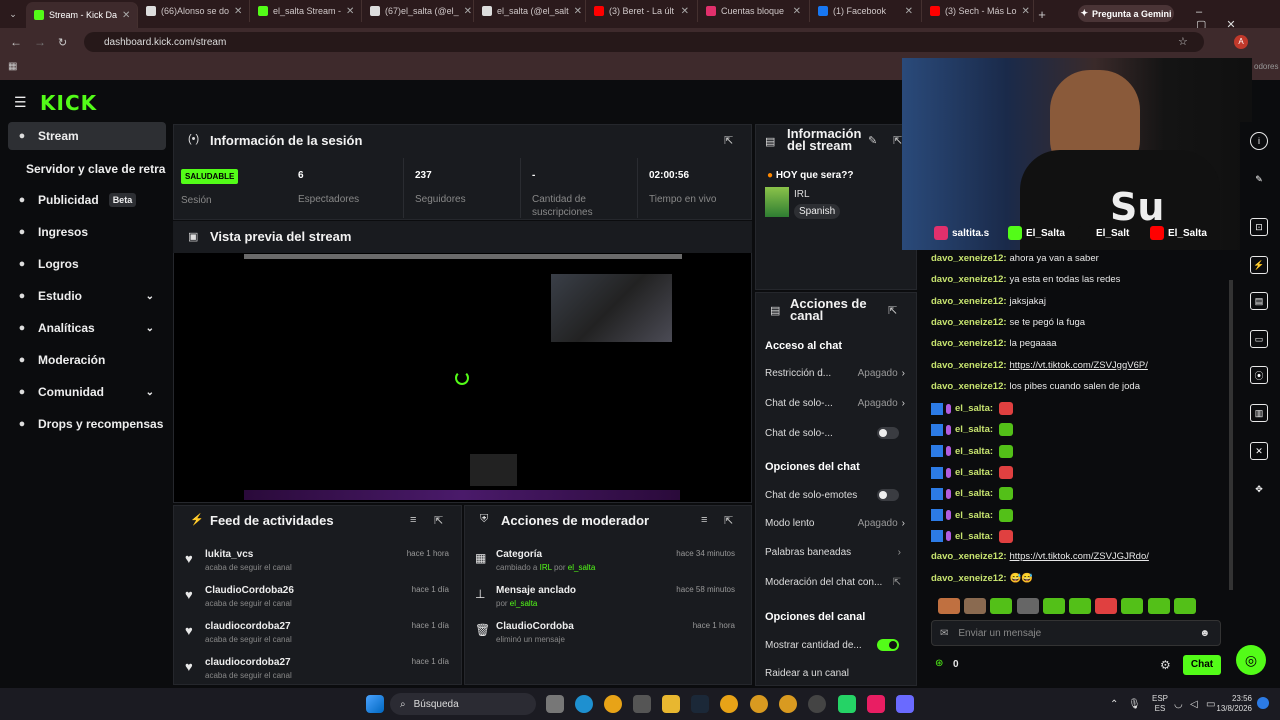 The image size is (1280, 720). I want to click on broadcast-side-icon: ⦿, so click(1259, 375).